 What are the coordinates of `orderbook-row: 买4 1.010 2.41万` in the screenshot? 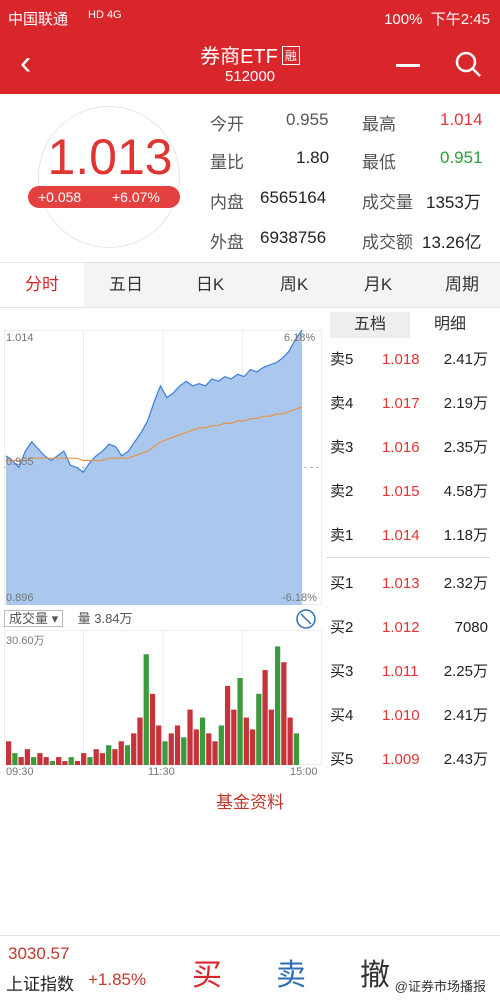 It's located at (410, 716).